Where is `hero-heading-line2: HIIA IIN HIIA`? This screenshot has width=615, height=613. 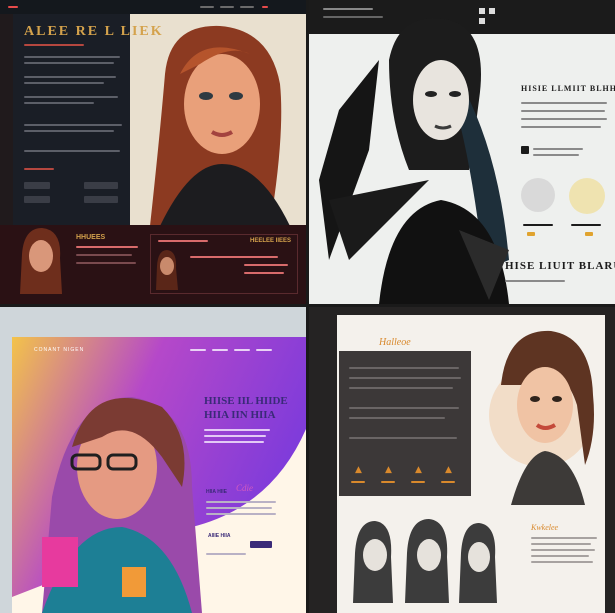 hero-heading-line2: HIIA IIN HIIA is located at coordinates (240, 415).